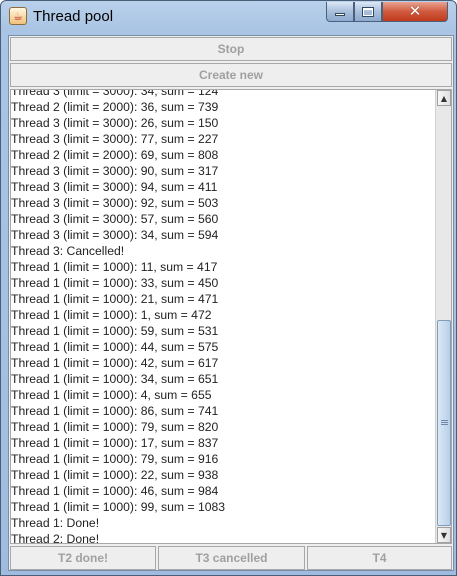 The height and width of the screenshot is (576, 457). I want to click on log-line: Thread 3 (limit = 3000): 94, sum = 411, so click(114, 187).